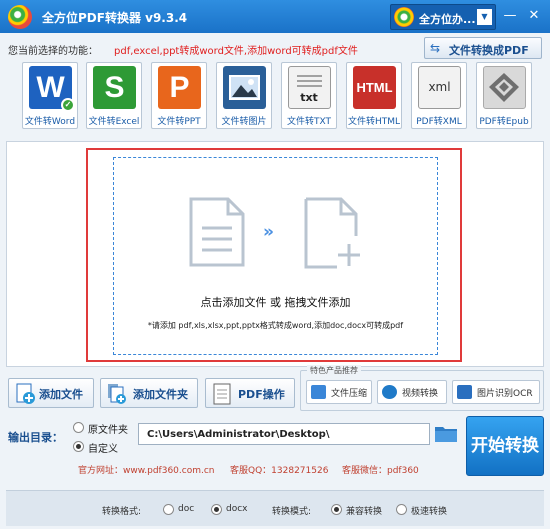 The height and width of the screenshot is (529, 550). I want to click on svg-text: txt, so click(309, 97).